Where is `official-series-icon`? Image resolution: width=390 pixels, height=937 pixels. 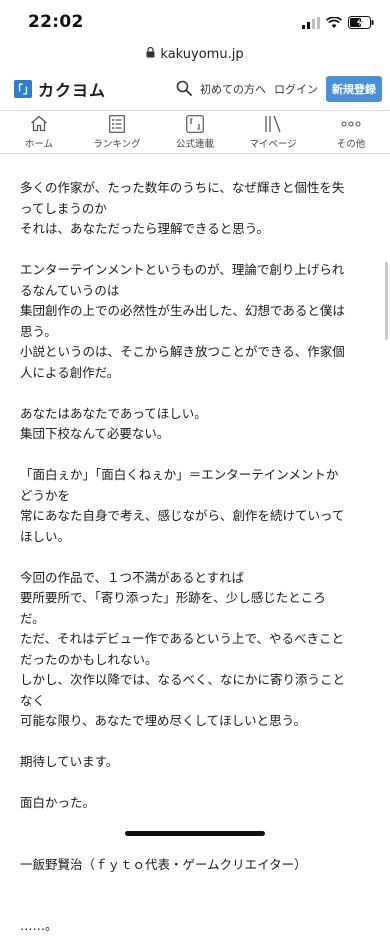 official-series-icon is located at coordinates (195, 123).